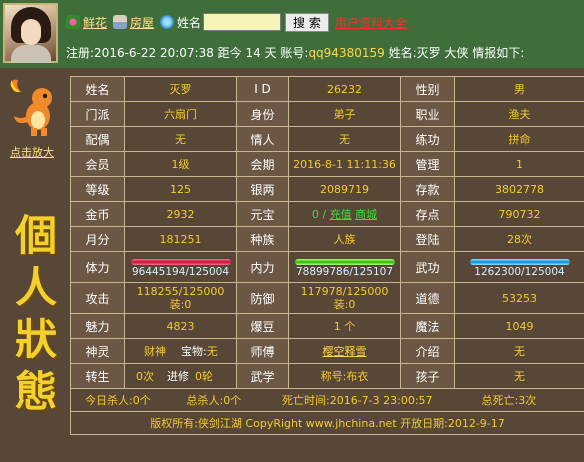  Describe the element at coordinates (32, 152) in the screenshot. I see `enlarge-pet-link: 点击放大` at that location.